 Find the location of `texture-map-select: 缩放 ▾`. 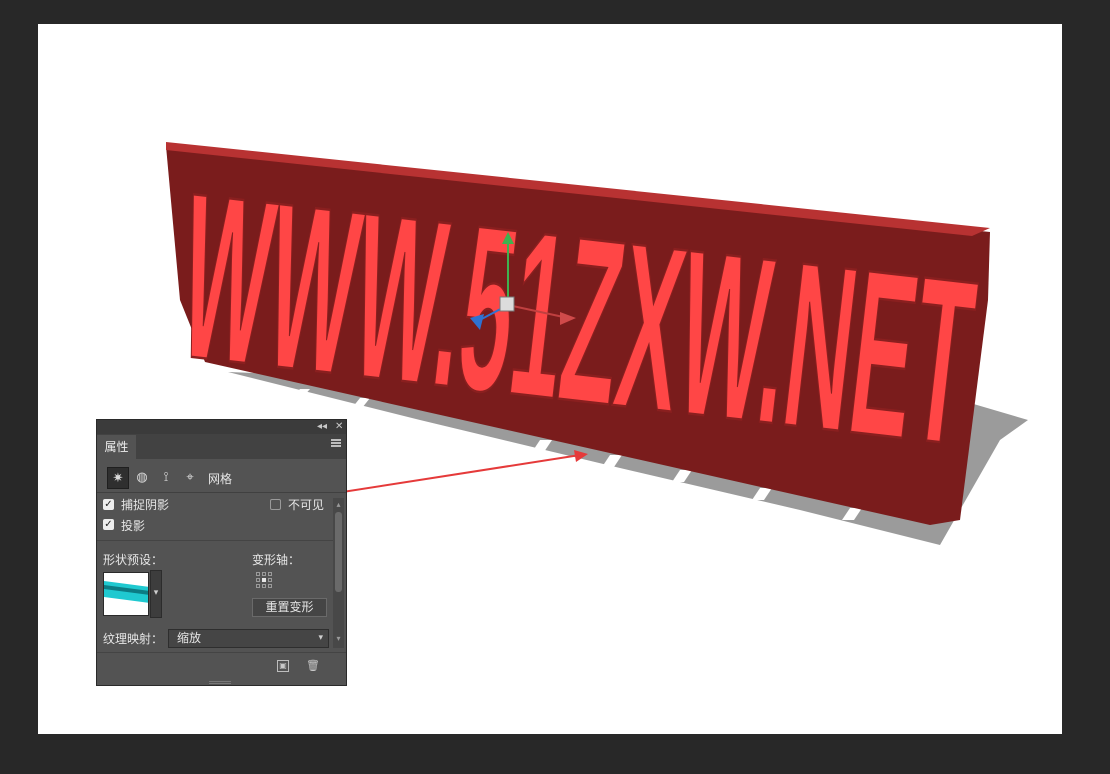

texture-map-select: 缩放 ▾ is located at coordinates (248, 638).